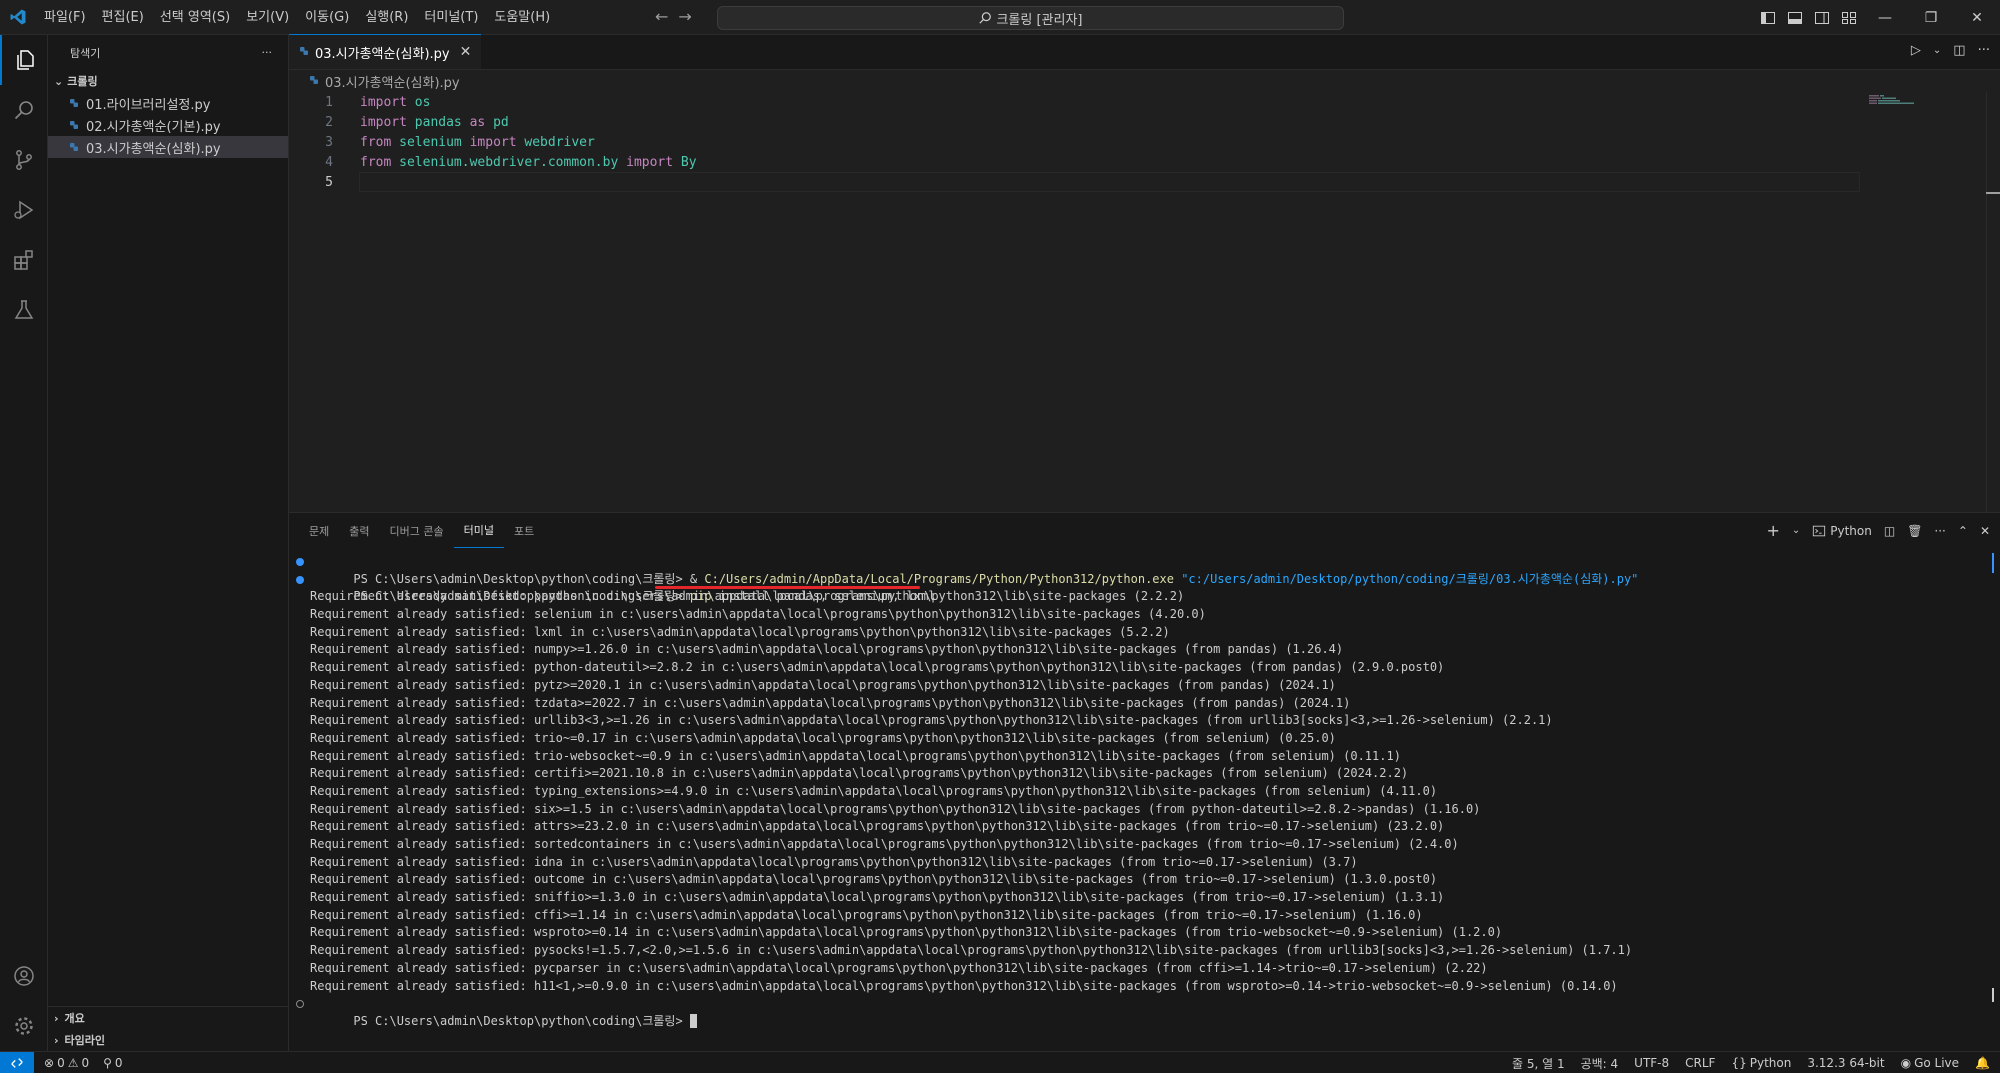 The width and height of the screenshot is (2000, 1073). What do you see at coordinates (417, 530) in the screenshot?
I see `tab-debug-console: 디버그 콘솔` at bounding box center [417, 530].